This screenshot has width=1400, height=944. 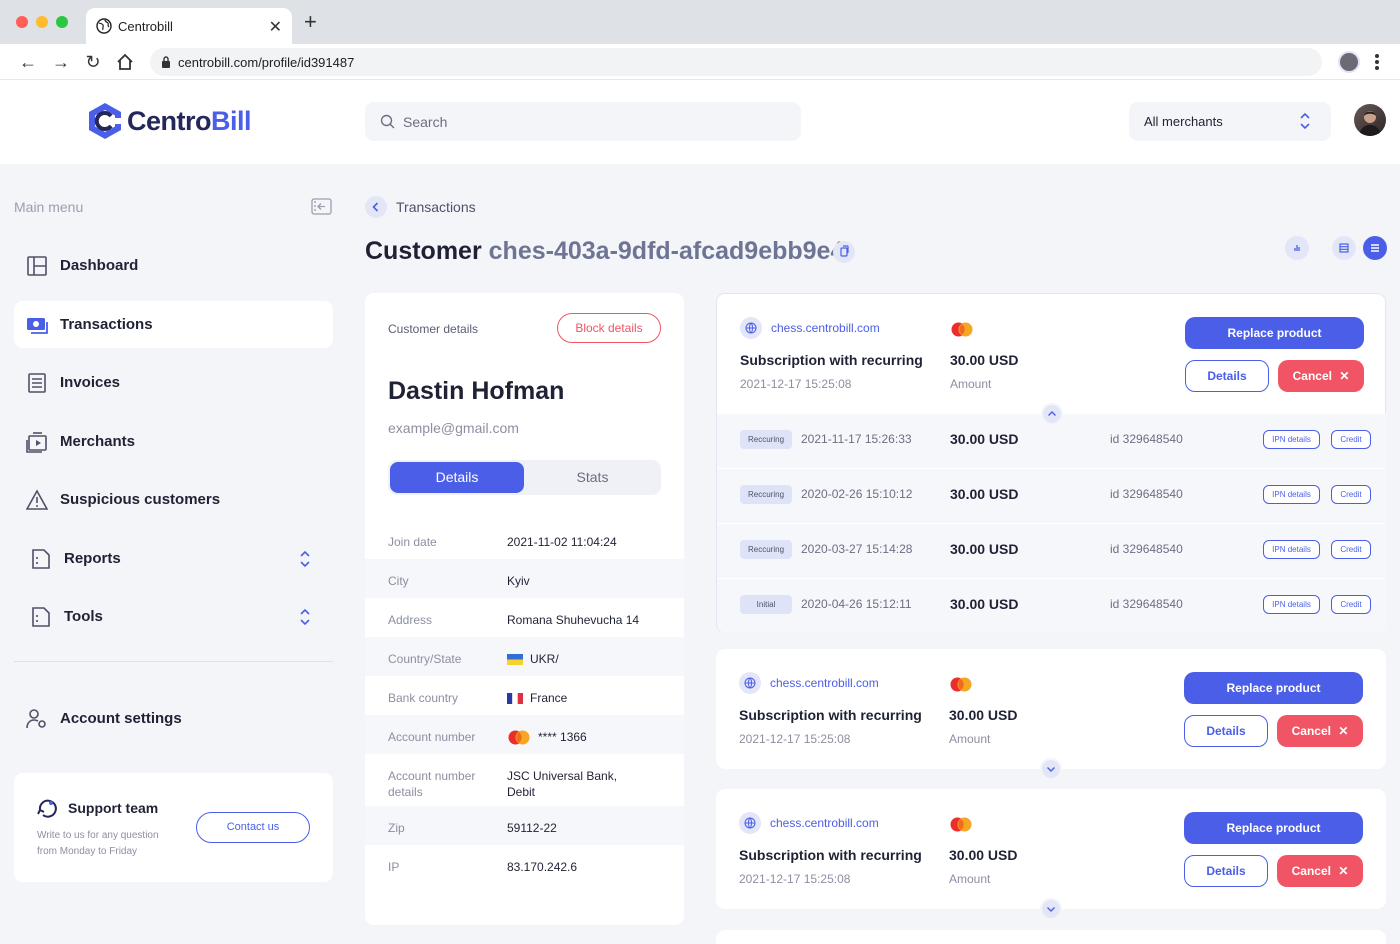 What do you see at coordinates (1349, 62) in the screenshot?
I see `profile-avatar` at bounding box center [1349, 62].